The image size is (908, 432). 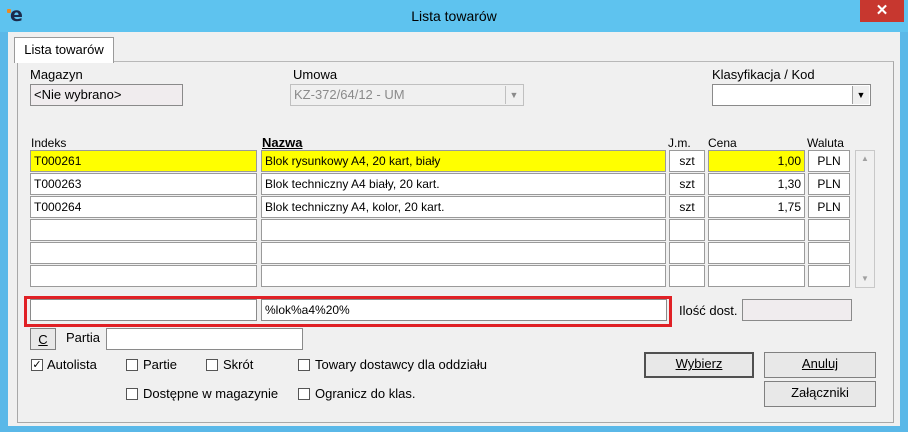 I want to click on cell-nazwa: Blok techniczny A4, kolor, 20 kart., so click(x=463, y=207).